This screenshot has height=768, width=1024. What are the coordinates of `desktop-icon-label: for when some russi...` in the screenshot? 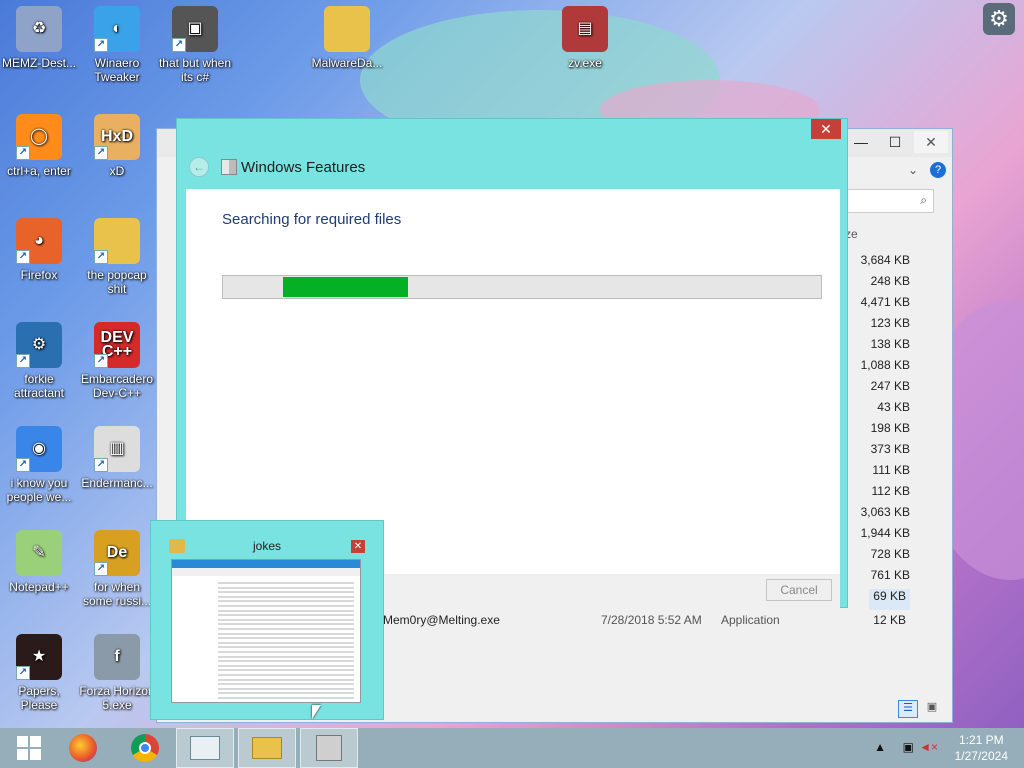 It's located at (116, 594).